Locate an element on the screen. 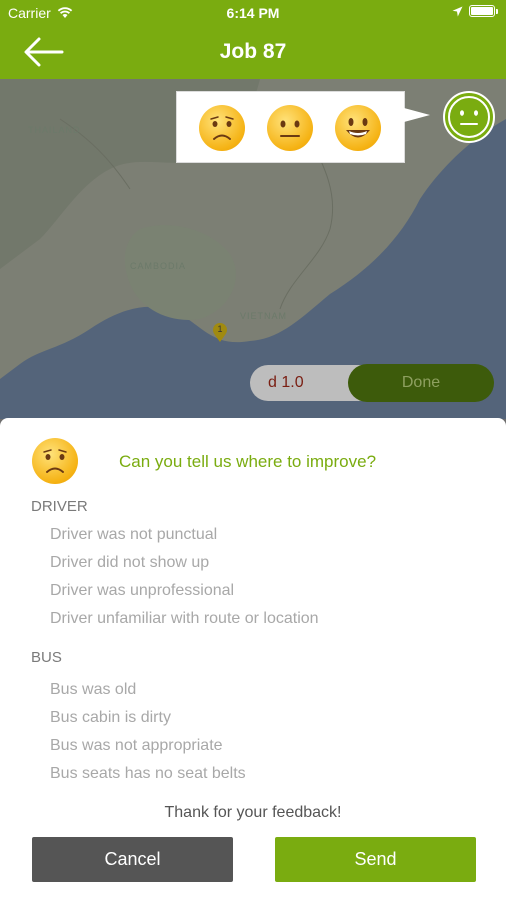 This screenshot has width=506, height=900. status-right is located at coordinates (475, 11).